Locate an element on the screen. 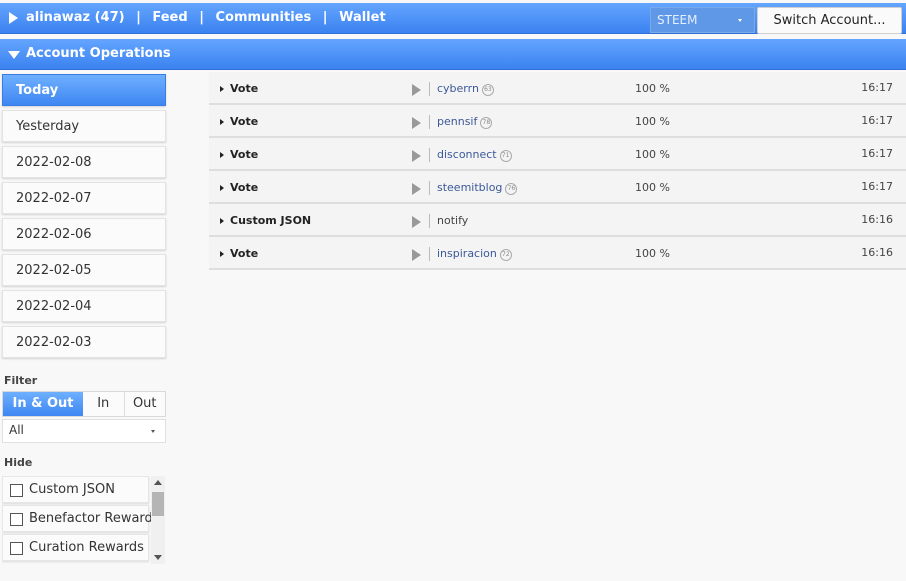 Image resolution: width=906 pixels, height=581 pixels. day-item: 2022-02-05 is located at coordinates (84, 270).